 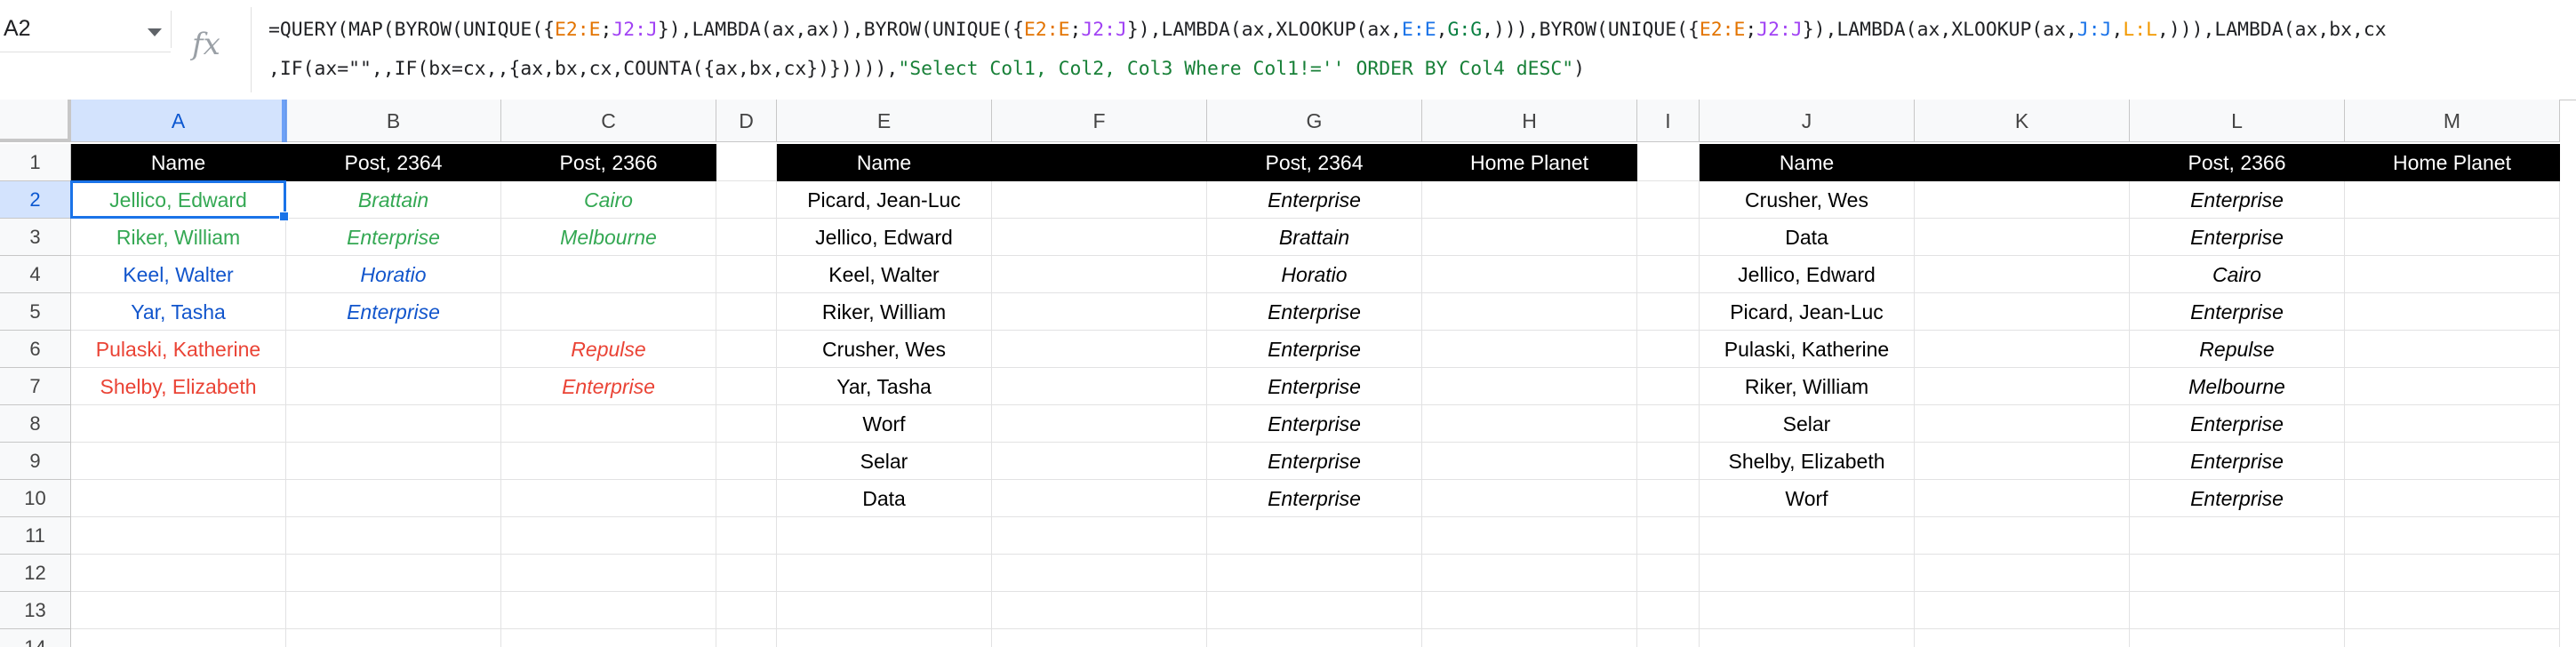 What do you see at coordinates (1668, 121) in the screenshot?
I see `column-header-i: I` at bounding box center [1668, 121].